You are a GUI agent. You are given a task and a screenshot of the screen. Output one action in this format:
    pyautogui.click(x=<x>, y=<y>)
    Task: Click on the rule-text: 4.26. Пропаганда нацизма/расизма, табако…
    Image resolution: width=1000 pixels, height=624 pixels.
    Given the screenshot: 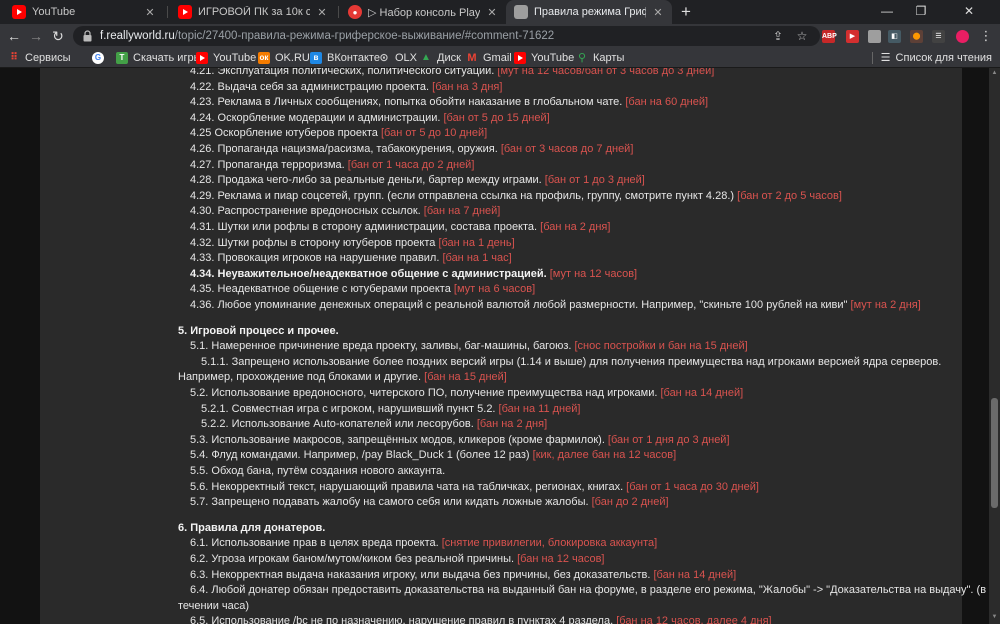 What is the action you would take?
    pyautogui.click(x=344, y=149)
    